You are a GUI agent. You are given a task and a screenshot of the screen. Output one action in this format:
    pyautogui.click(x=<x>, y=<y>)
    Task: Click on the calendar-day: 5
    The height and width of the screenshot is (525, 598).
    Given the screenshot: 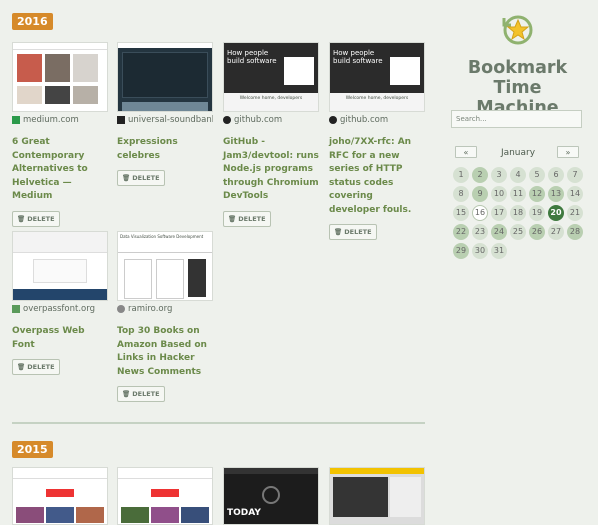 What is the action you would take?
    pyautogui.click(x=537, y=175)
    